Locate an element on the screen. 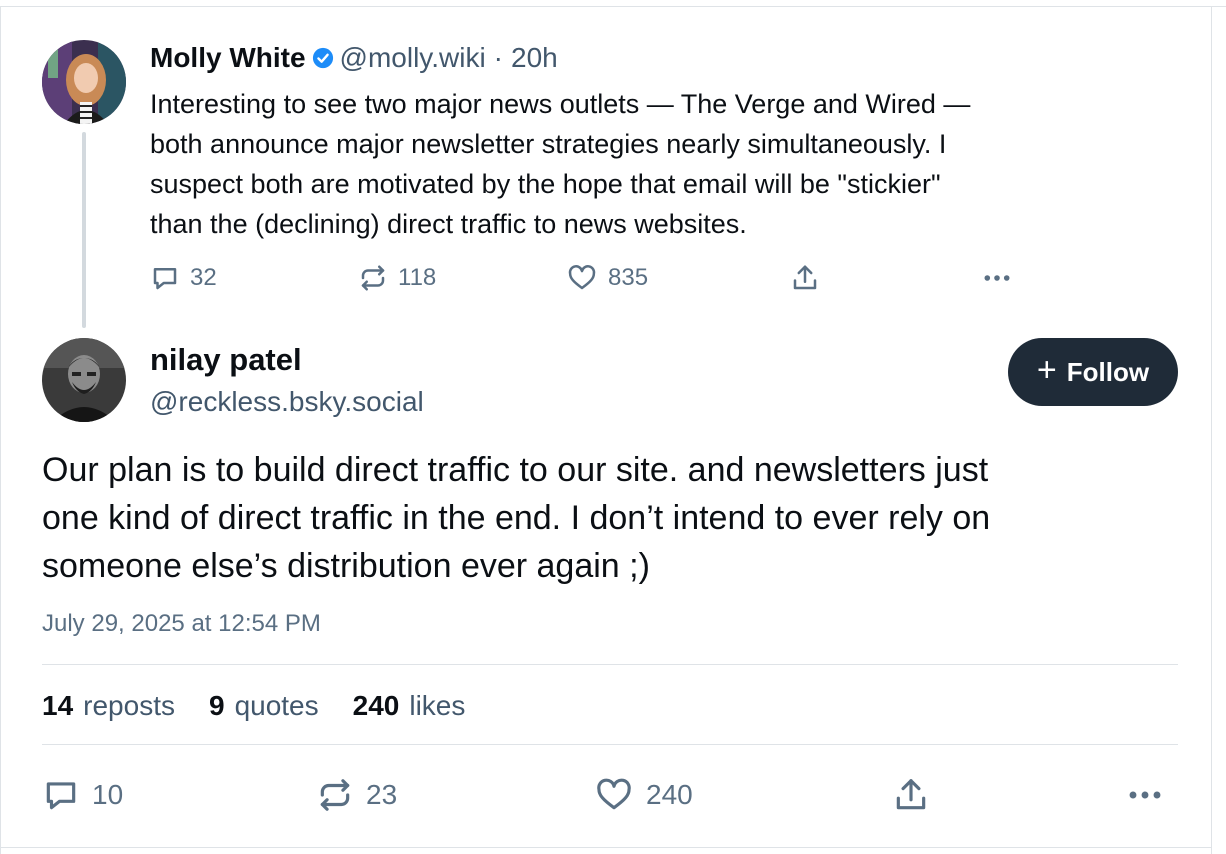 Image resolution: width=1226 pixels, height=854 pixels. post-timestamp: July 29, 2025 at 12:54 PM is located at coordinates (181, 624).